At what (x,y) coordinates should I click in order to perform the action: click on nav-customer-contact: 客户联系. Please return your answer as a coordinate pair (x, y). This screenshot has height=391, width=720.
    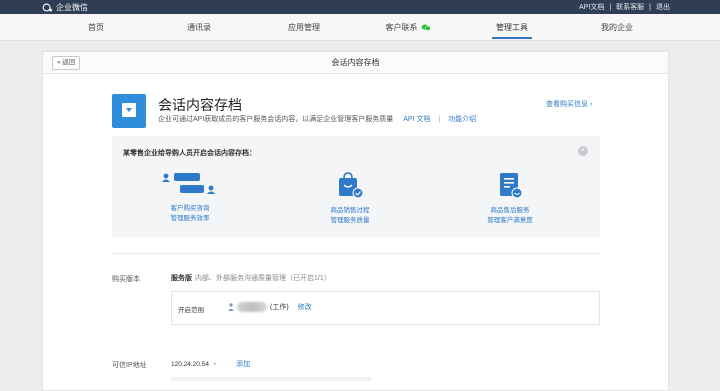
    Looking at the image, I should click on (408, 27).